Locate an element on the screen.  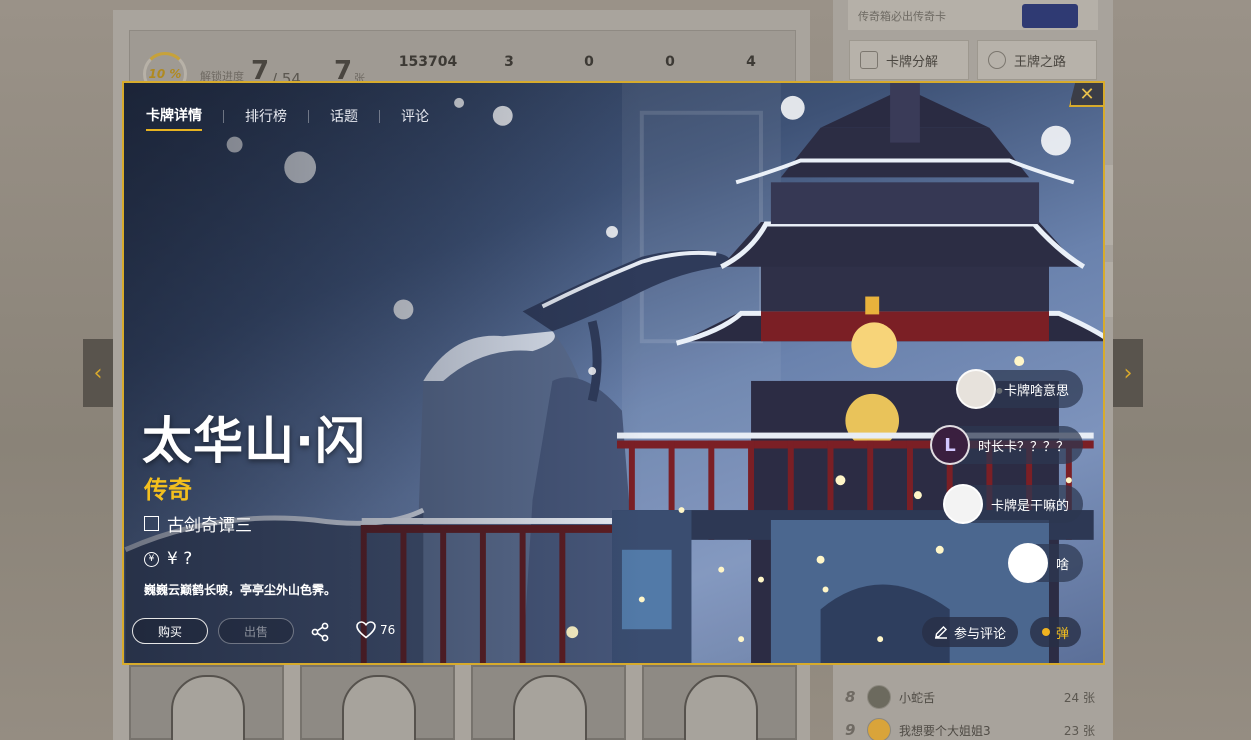
danmu-comment: 啥 is located at coordinates (1045, 563).